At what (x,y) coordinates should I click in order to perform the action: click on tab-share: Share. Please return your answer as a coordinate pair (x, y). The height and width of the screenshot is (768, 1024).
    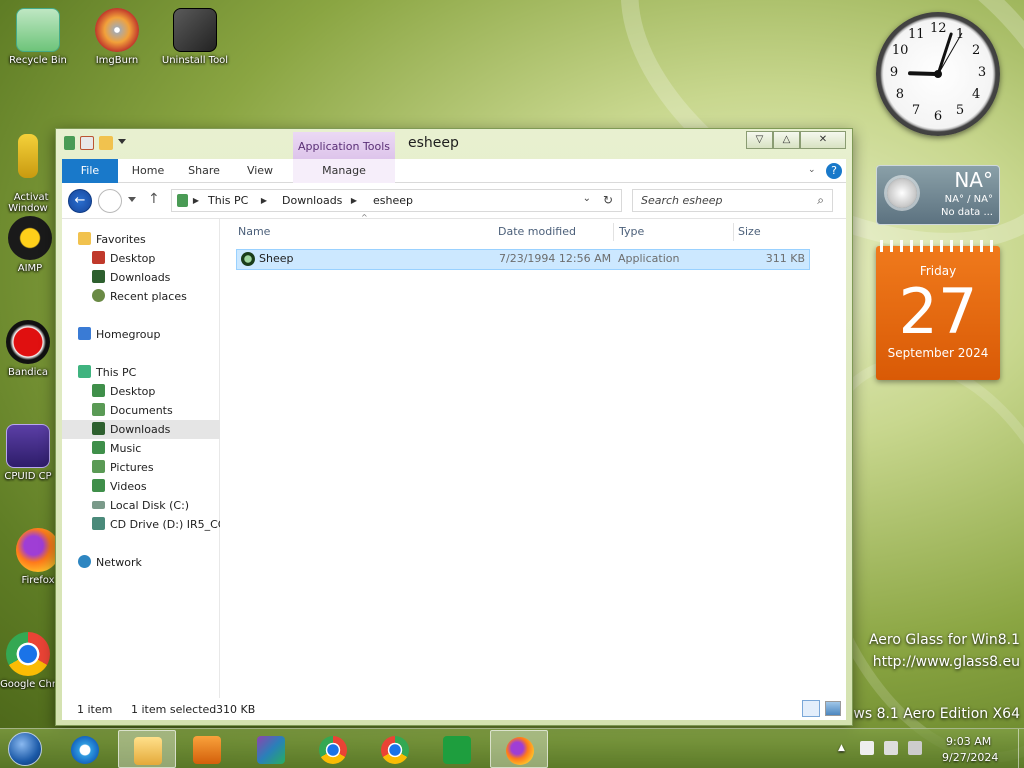
    Looking at the image, I should click on (204, 171).